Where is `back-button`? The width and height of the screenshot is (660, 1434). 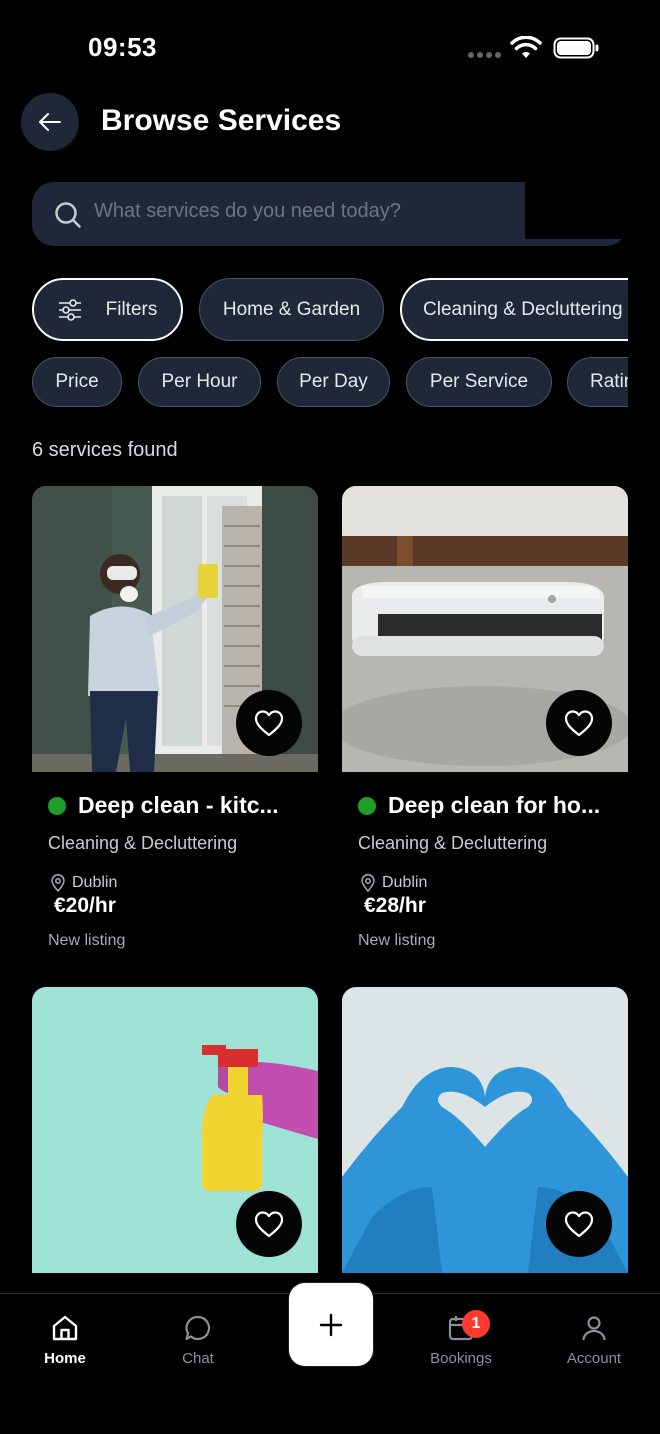 back-button is located at coordinates (50, 122).